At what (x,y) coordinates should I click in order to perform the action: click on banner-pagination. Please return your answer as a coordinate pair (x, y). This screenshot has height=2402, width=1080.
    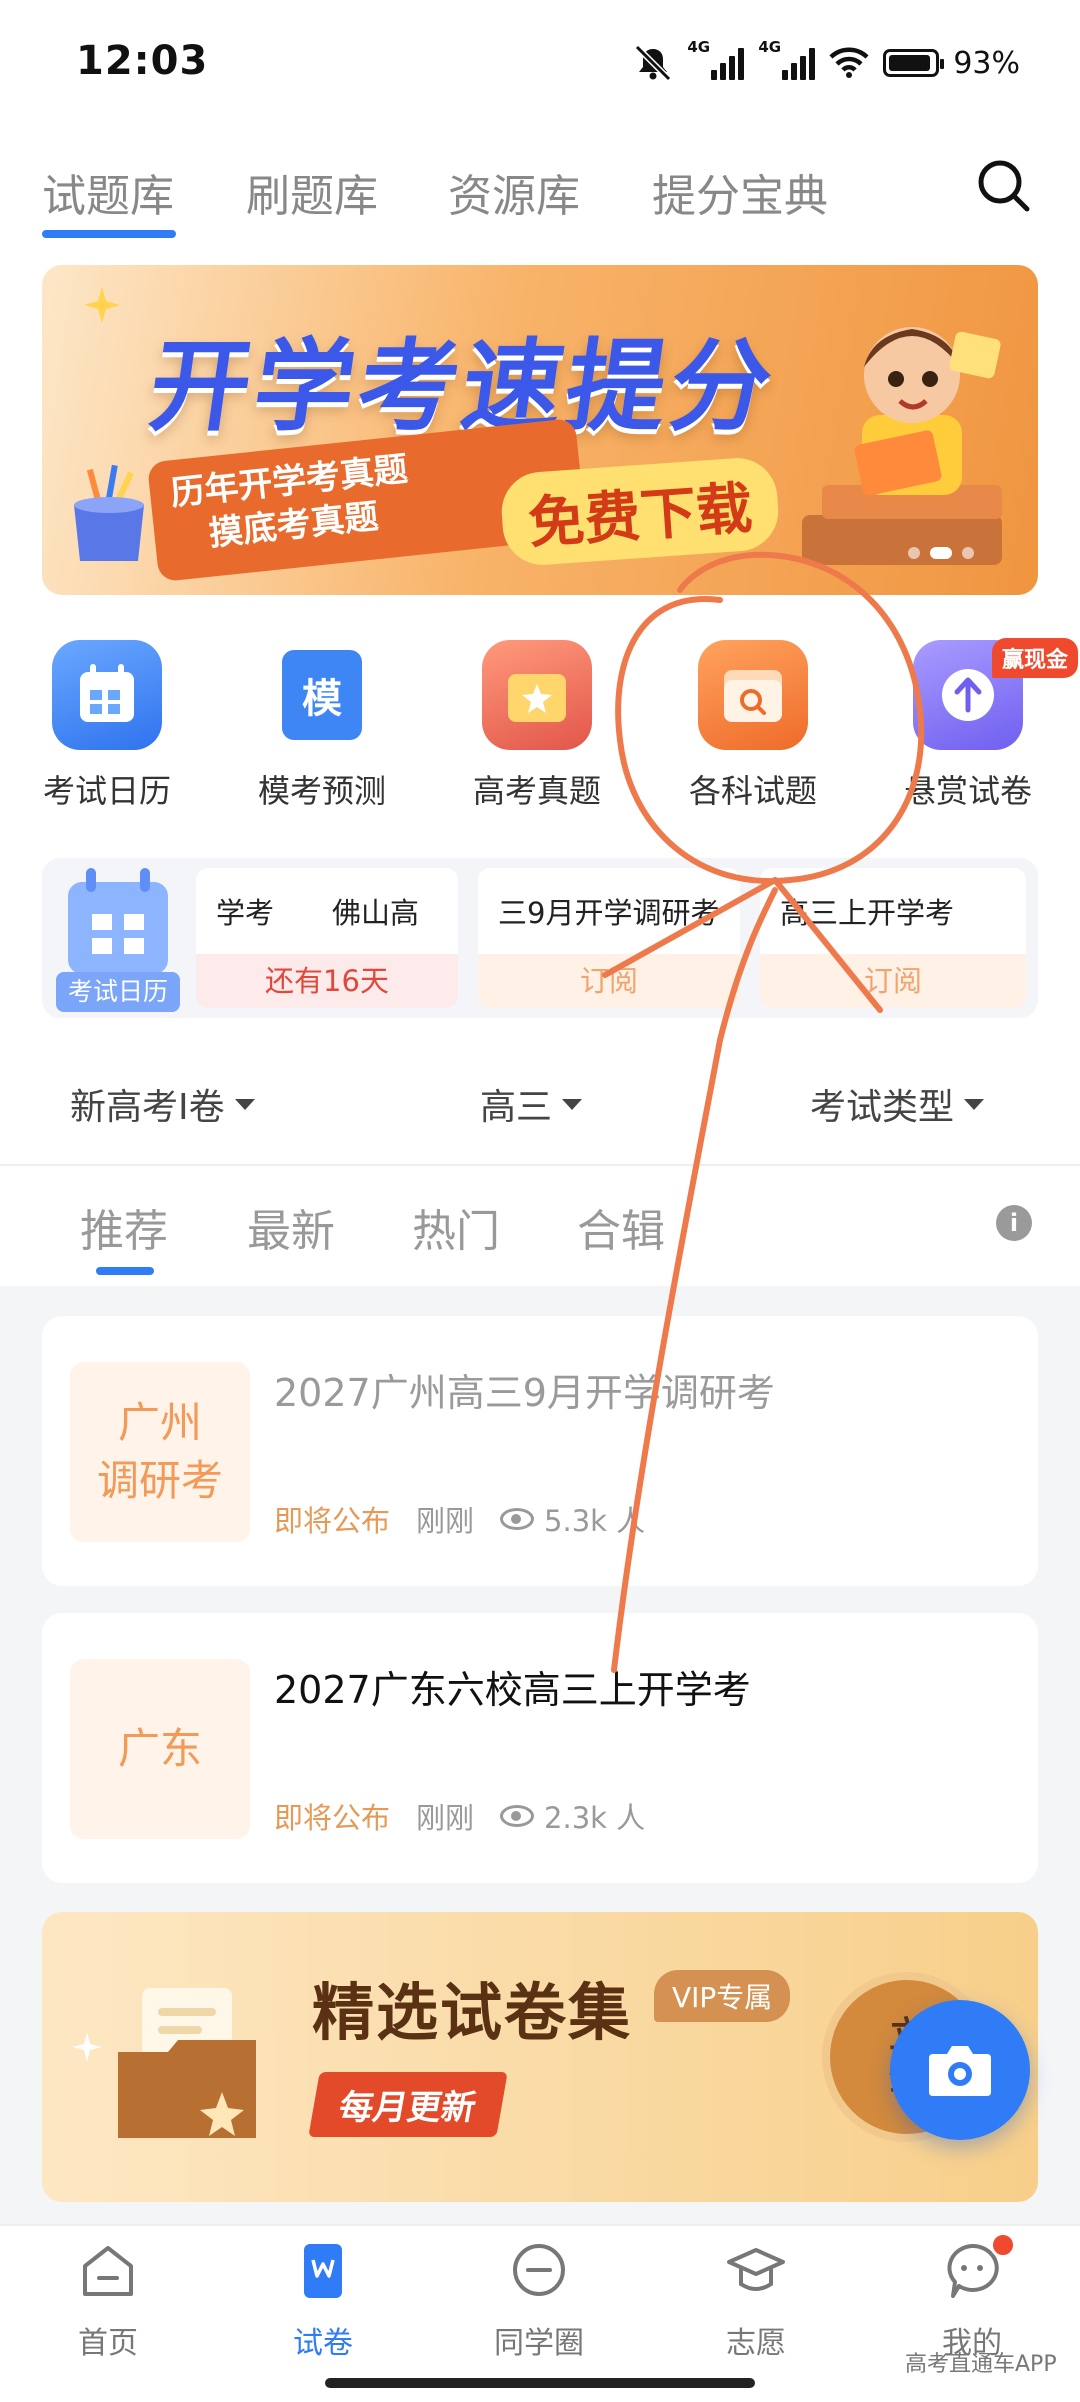
    Looking at the image, I should click on (941, 553).